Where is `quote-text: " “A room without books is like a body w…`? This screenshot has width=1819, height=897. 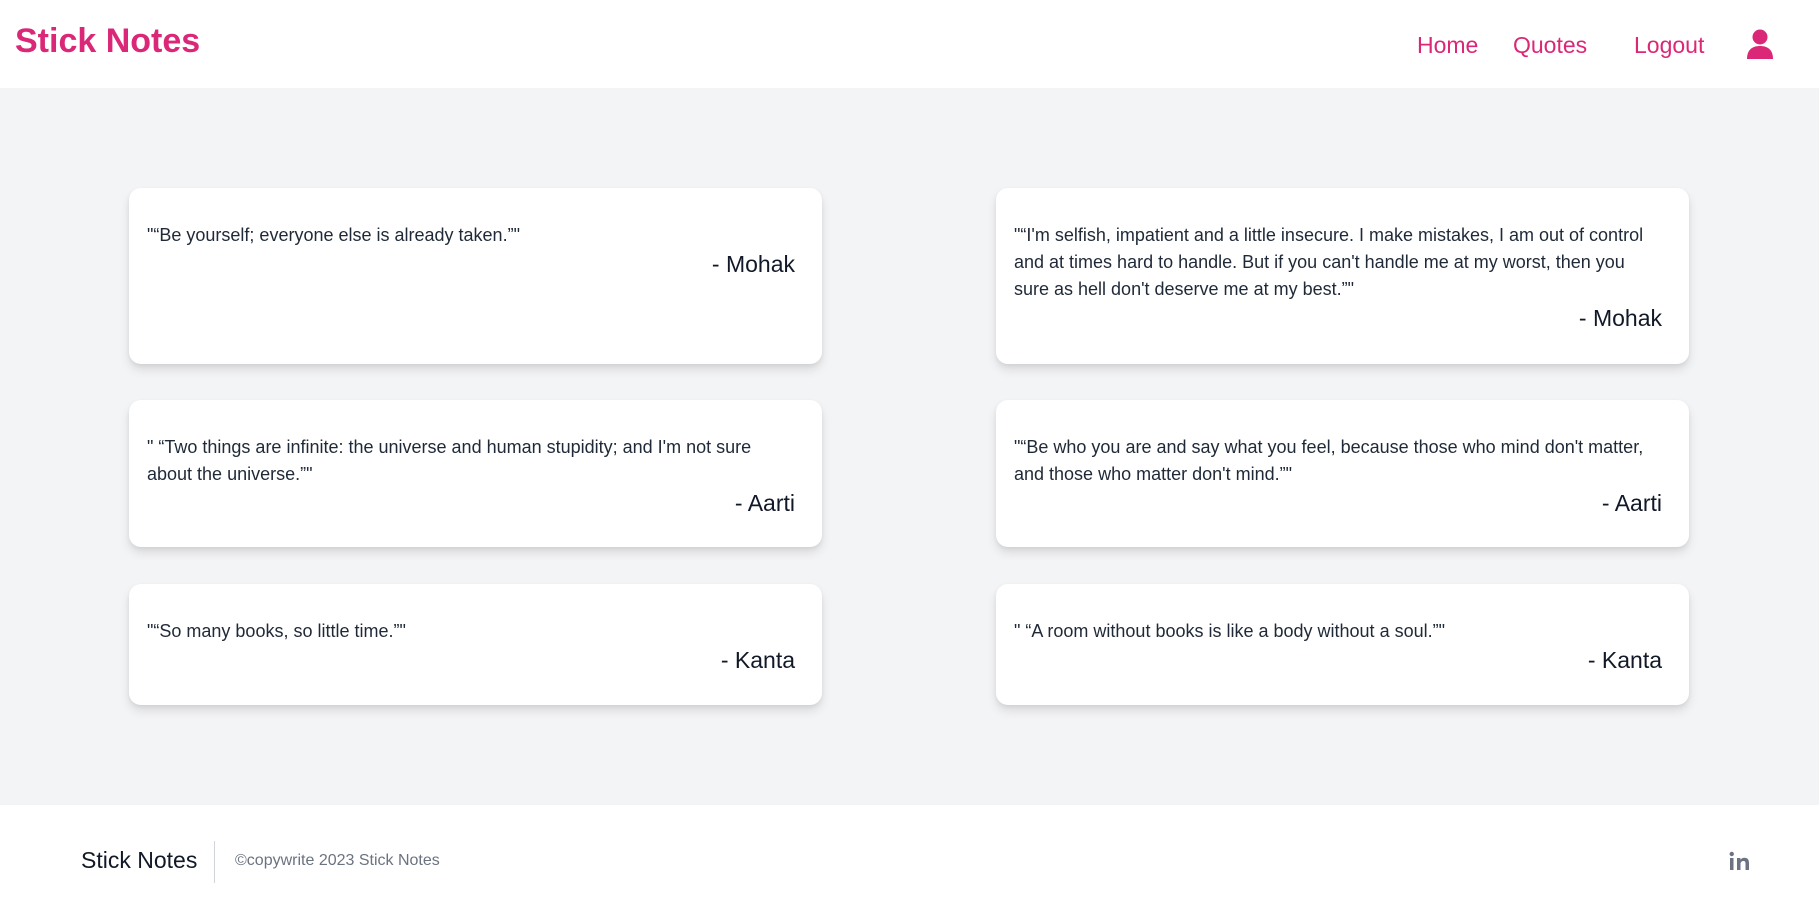 quote-text: " “A room without books is like a body w… is located at coordinates (1229, 631).